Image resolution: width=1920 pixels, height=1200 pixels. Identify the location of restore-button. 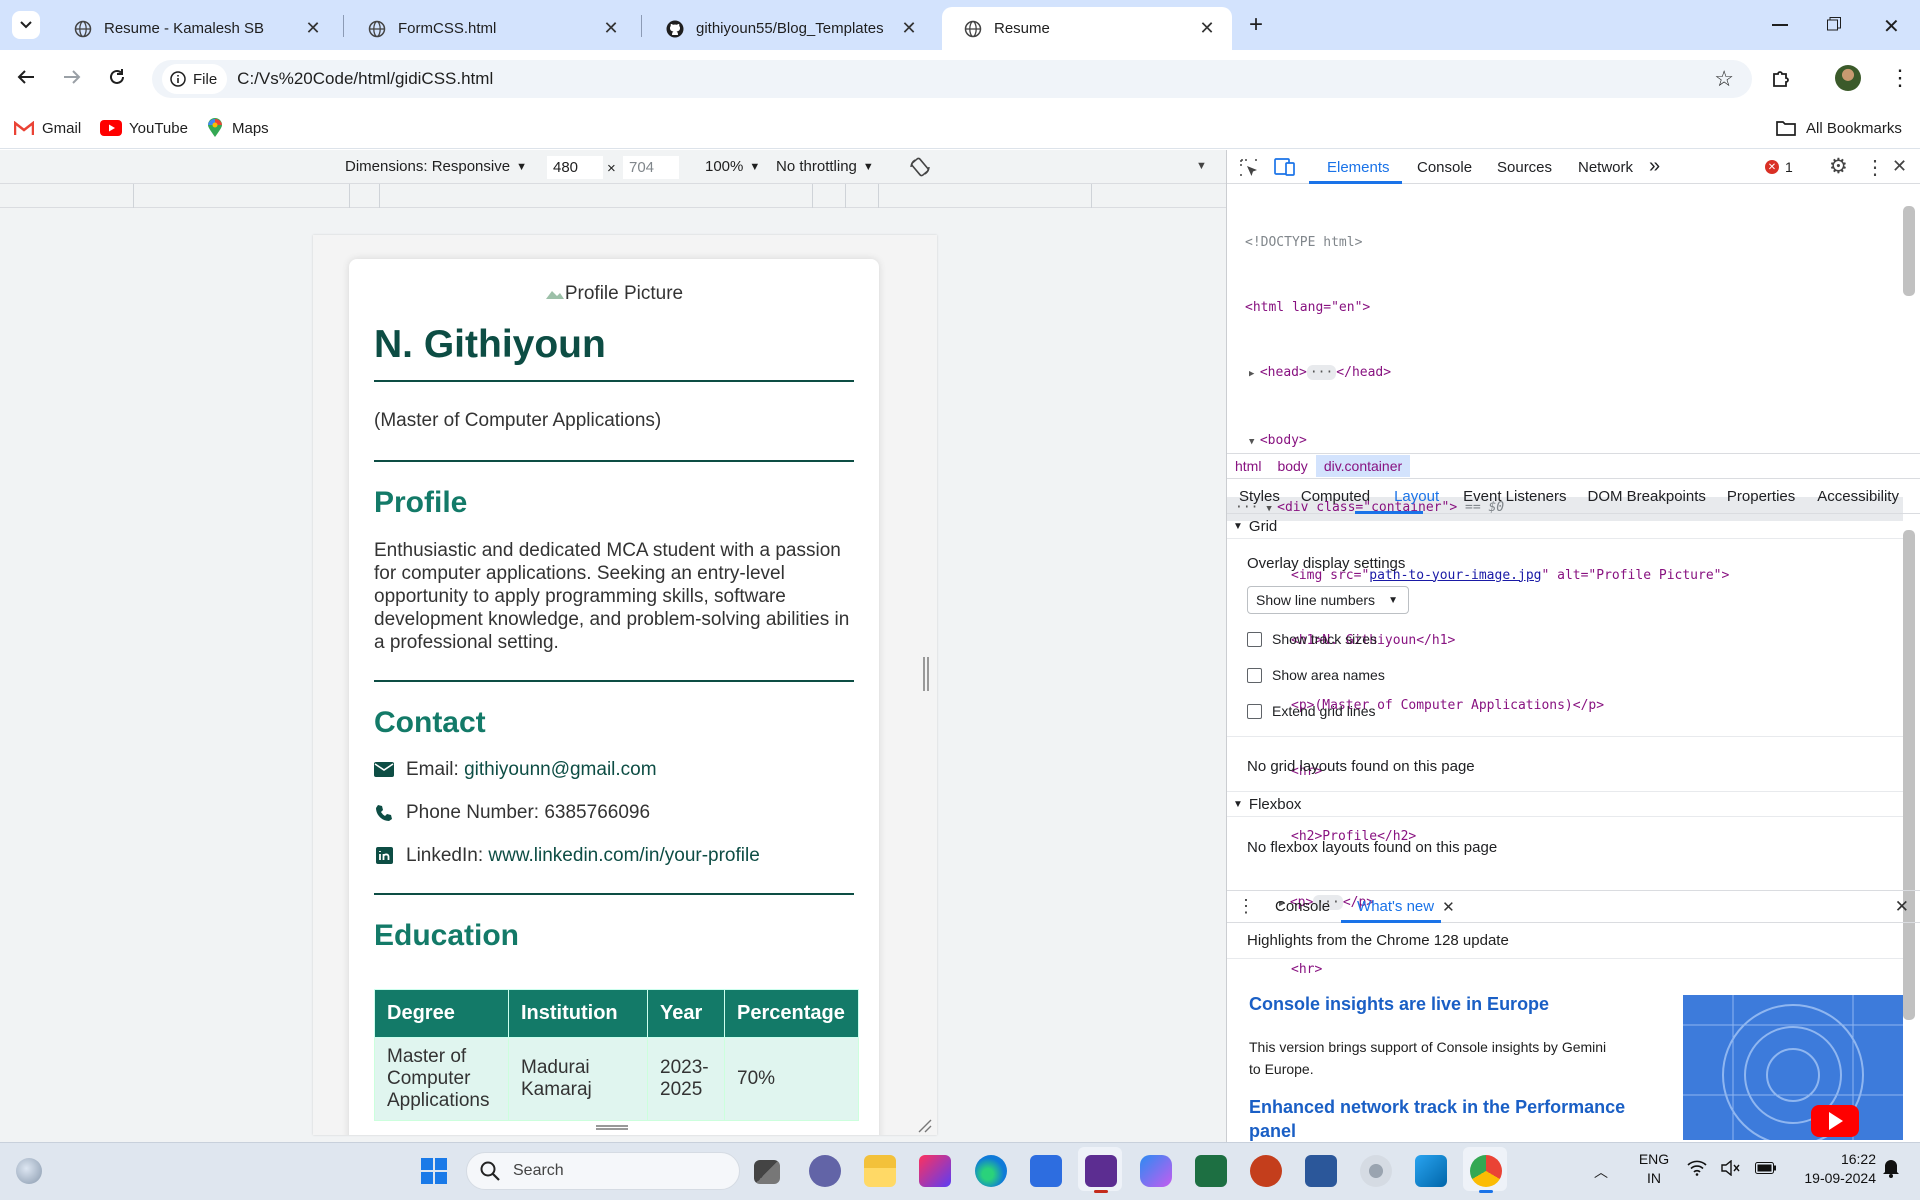
(1834, 24).